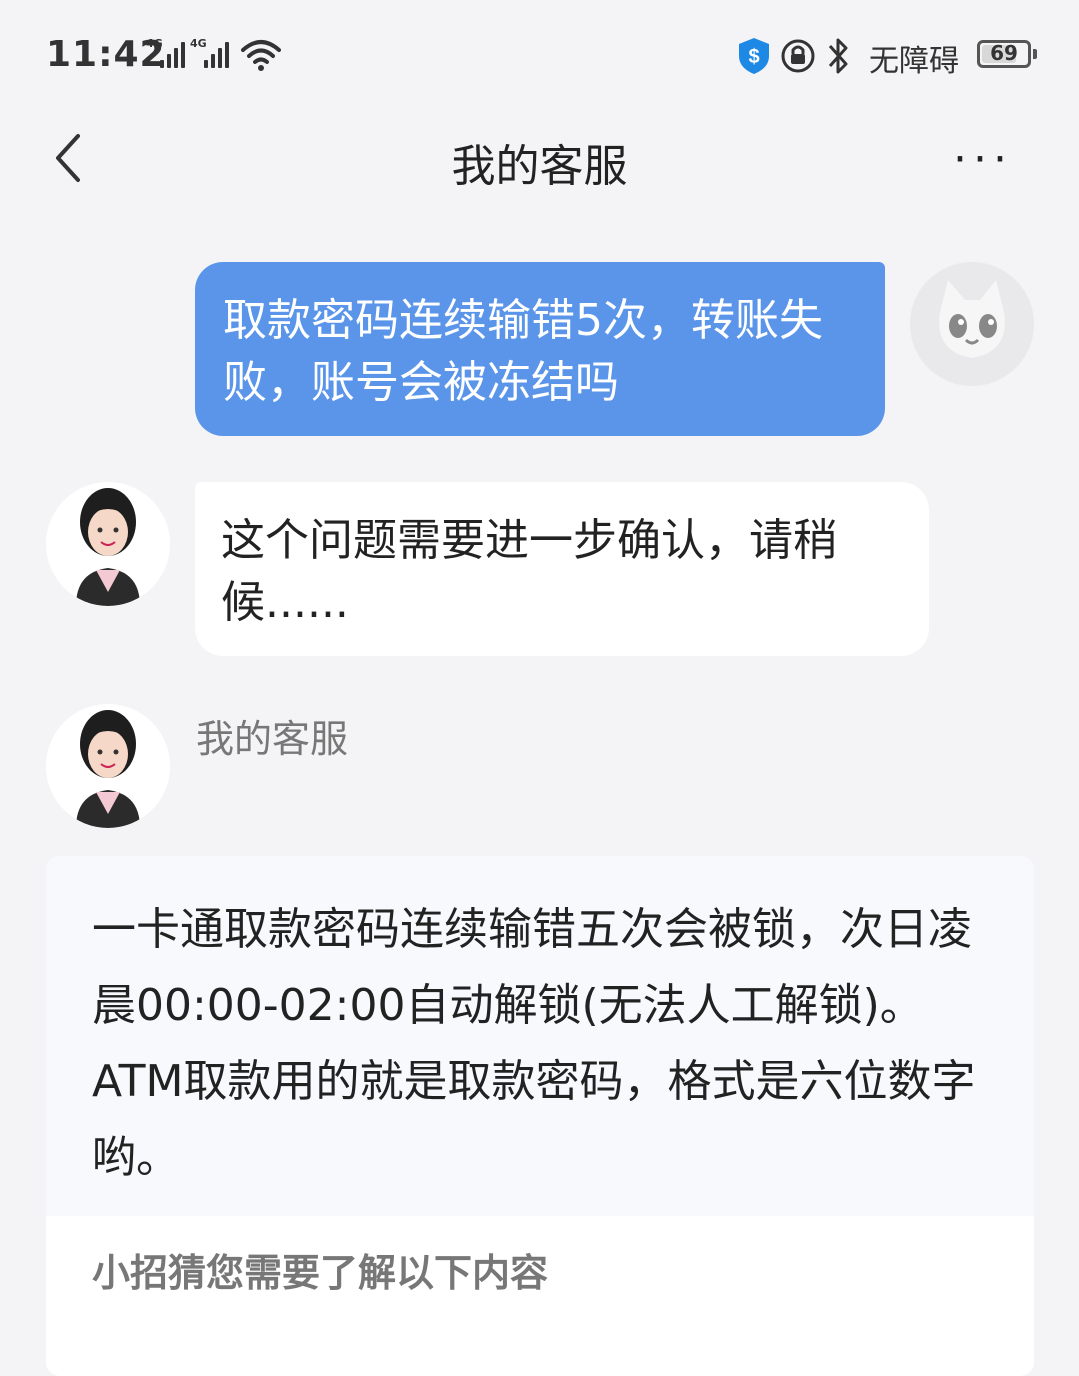 This screenshot has width=1079, height=1376. What do you see at coordinates (983, 159) in the screenshot?
I see `more-menu-button: ···` at bounding box center [983, 159].